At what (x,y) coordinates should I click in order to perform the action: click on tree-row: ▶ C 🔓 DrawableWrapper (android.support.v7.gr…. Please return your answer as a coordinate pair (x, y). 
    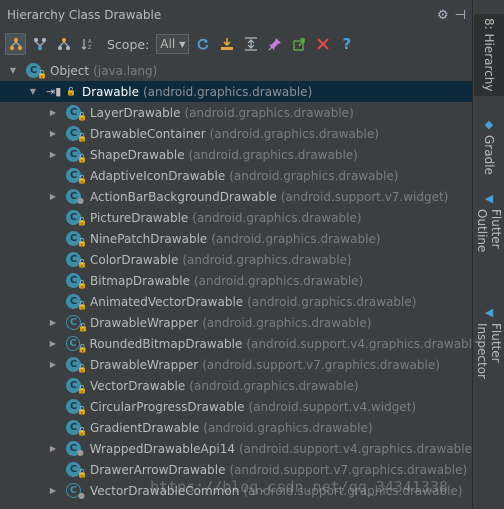
    Looking at the image, I should click on (236, 364).